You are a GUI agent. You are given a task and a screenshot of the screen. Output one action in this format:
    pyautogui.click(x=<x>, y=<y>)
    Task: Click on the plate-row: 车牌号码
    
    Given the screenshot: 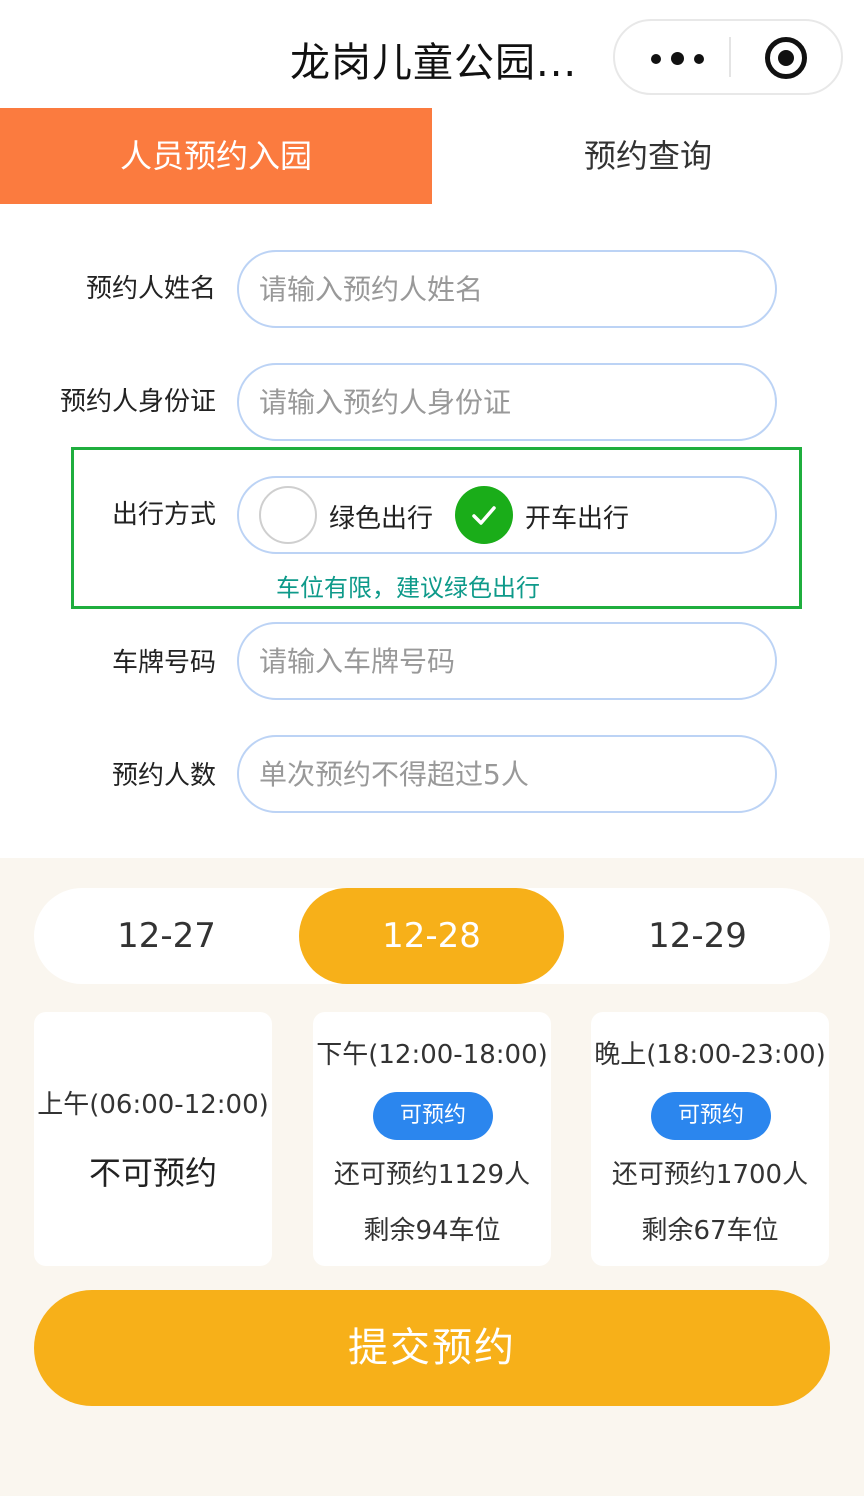 What is the action you would take?
    pyautogui.click(x=432, y=660)
    